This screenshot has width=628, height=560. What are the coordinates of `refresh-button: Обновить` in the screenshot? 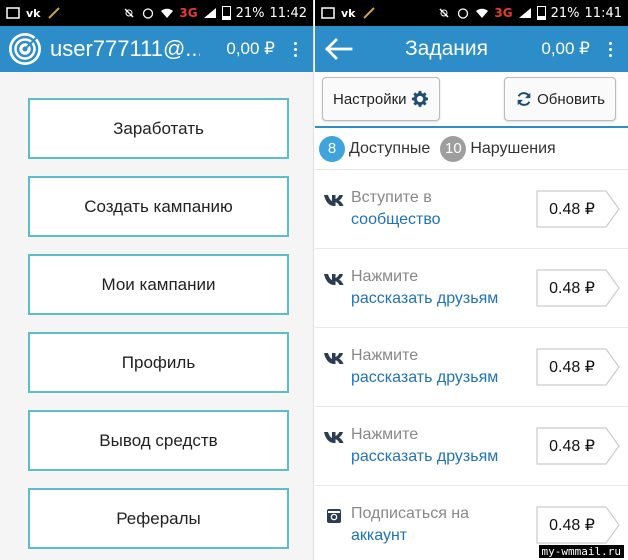 It's located at (560, 99).